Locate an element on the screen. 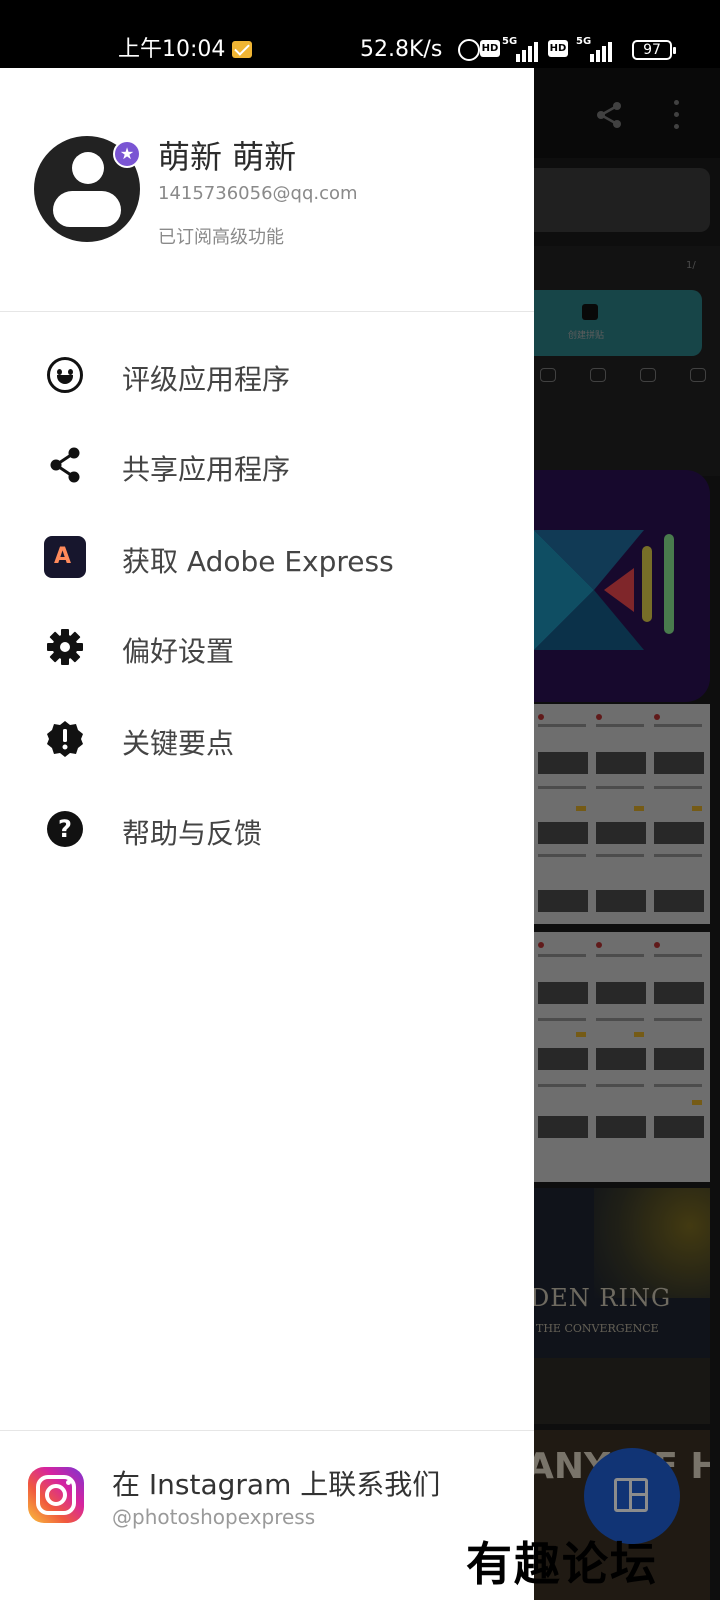 This screenshot has height=1600, width=720. watermark: 有趣论坛 is located at coordinates (562, 1564).